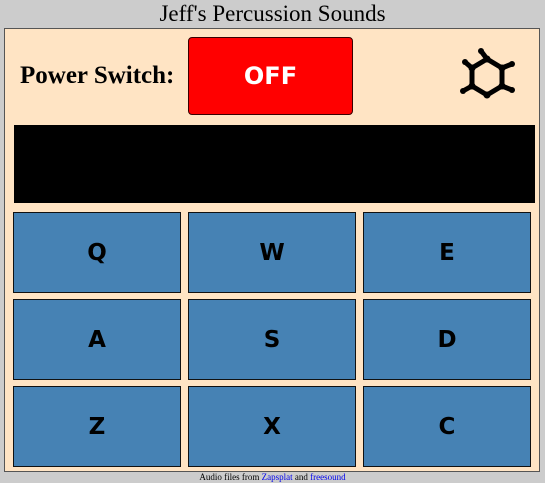 Image resolution: width=545 pixels, height=483 pixels. What do you see at coordinates (301, 477) in the screenshot?
I see `credits-middle: and` at bounding box center [301, 477].